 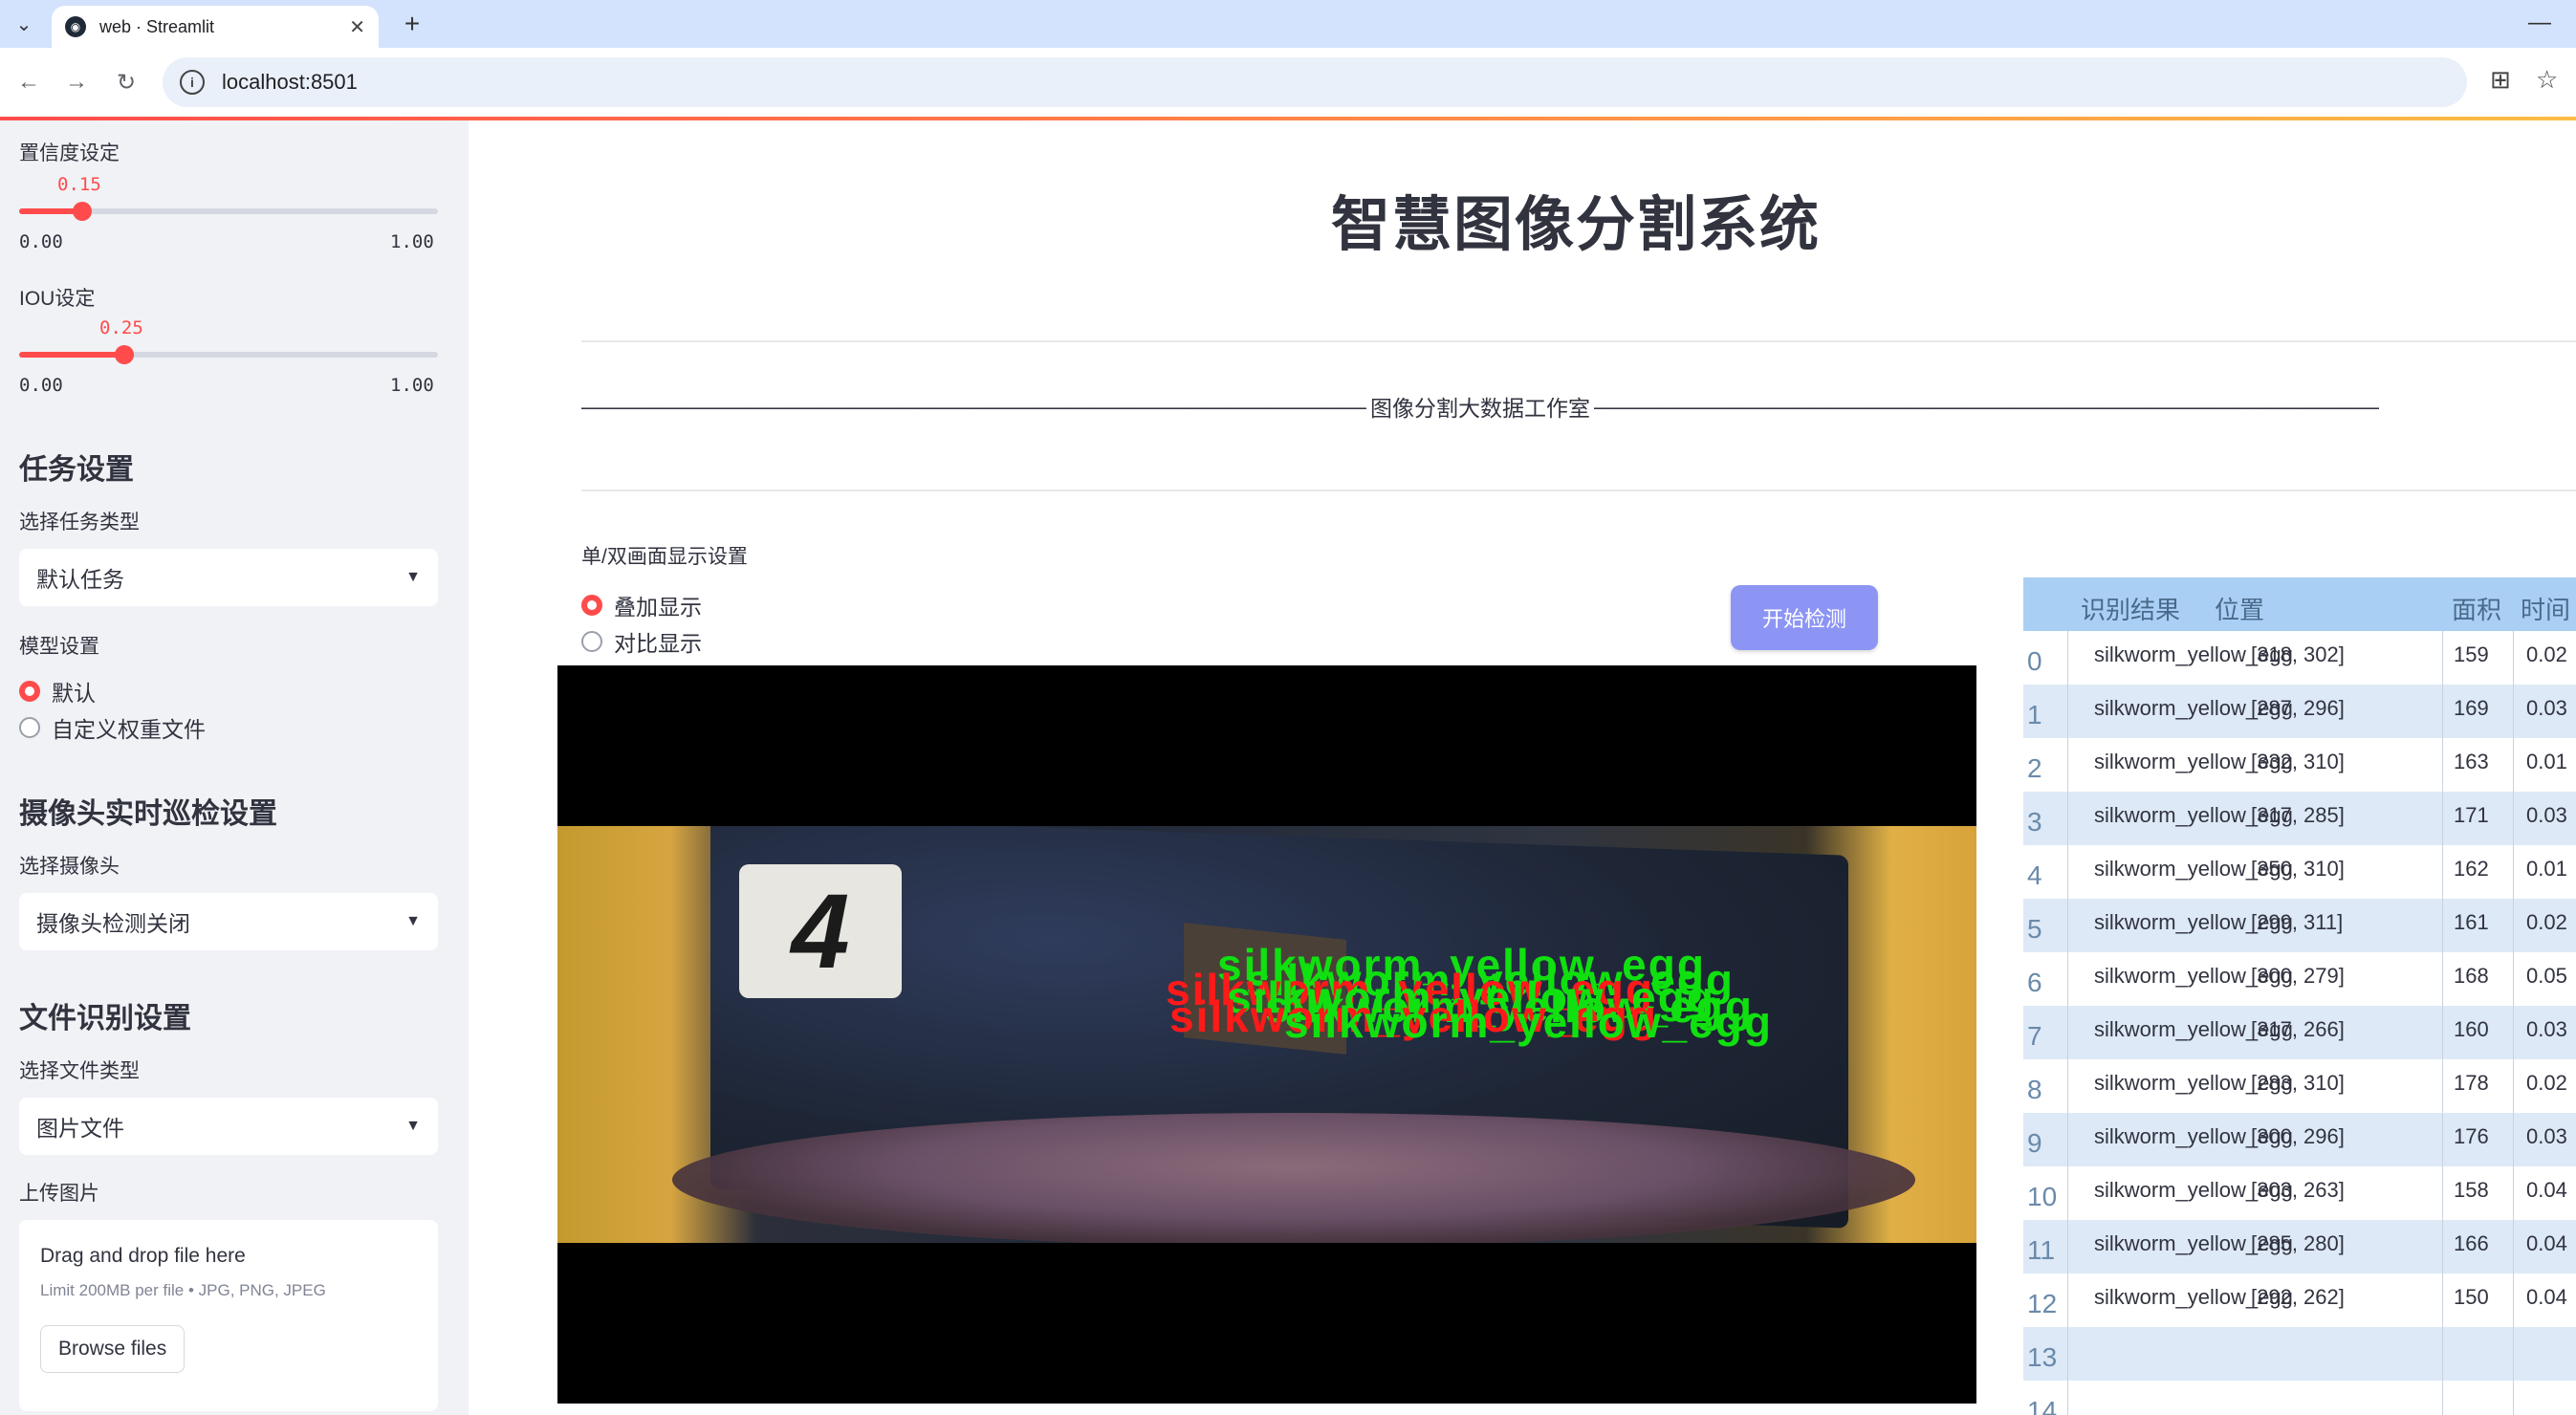 I want to click on display-option-compare: 对比显示, so click(x=641, y=641).